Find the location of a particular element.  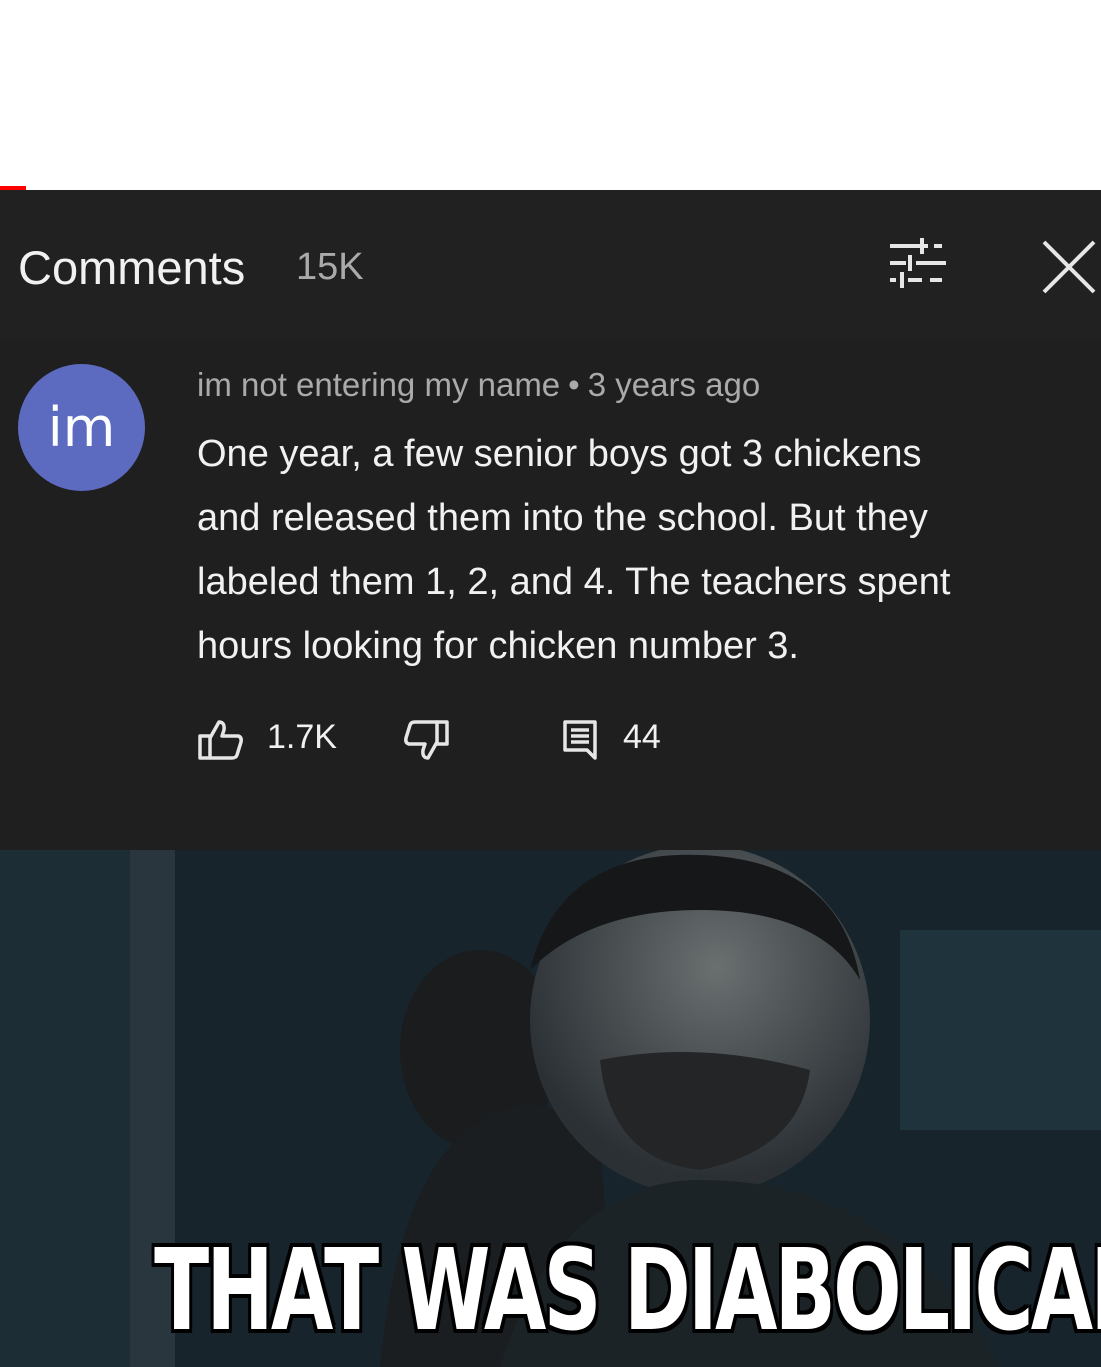

meme-caption: THAT WAS DIABOLICAL is located at coordinates (627, 1291).